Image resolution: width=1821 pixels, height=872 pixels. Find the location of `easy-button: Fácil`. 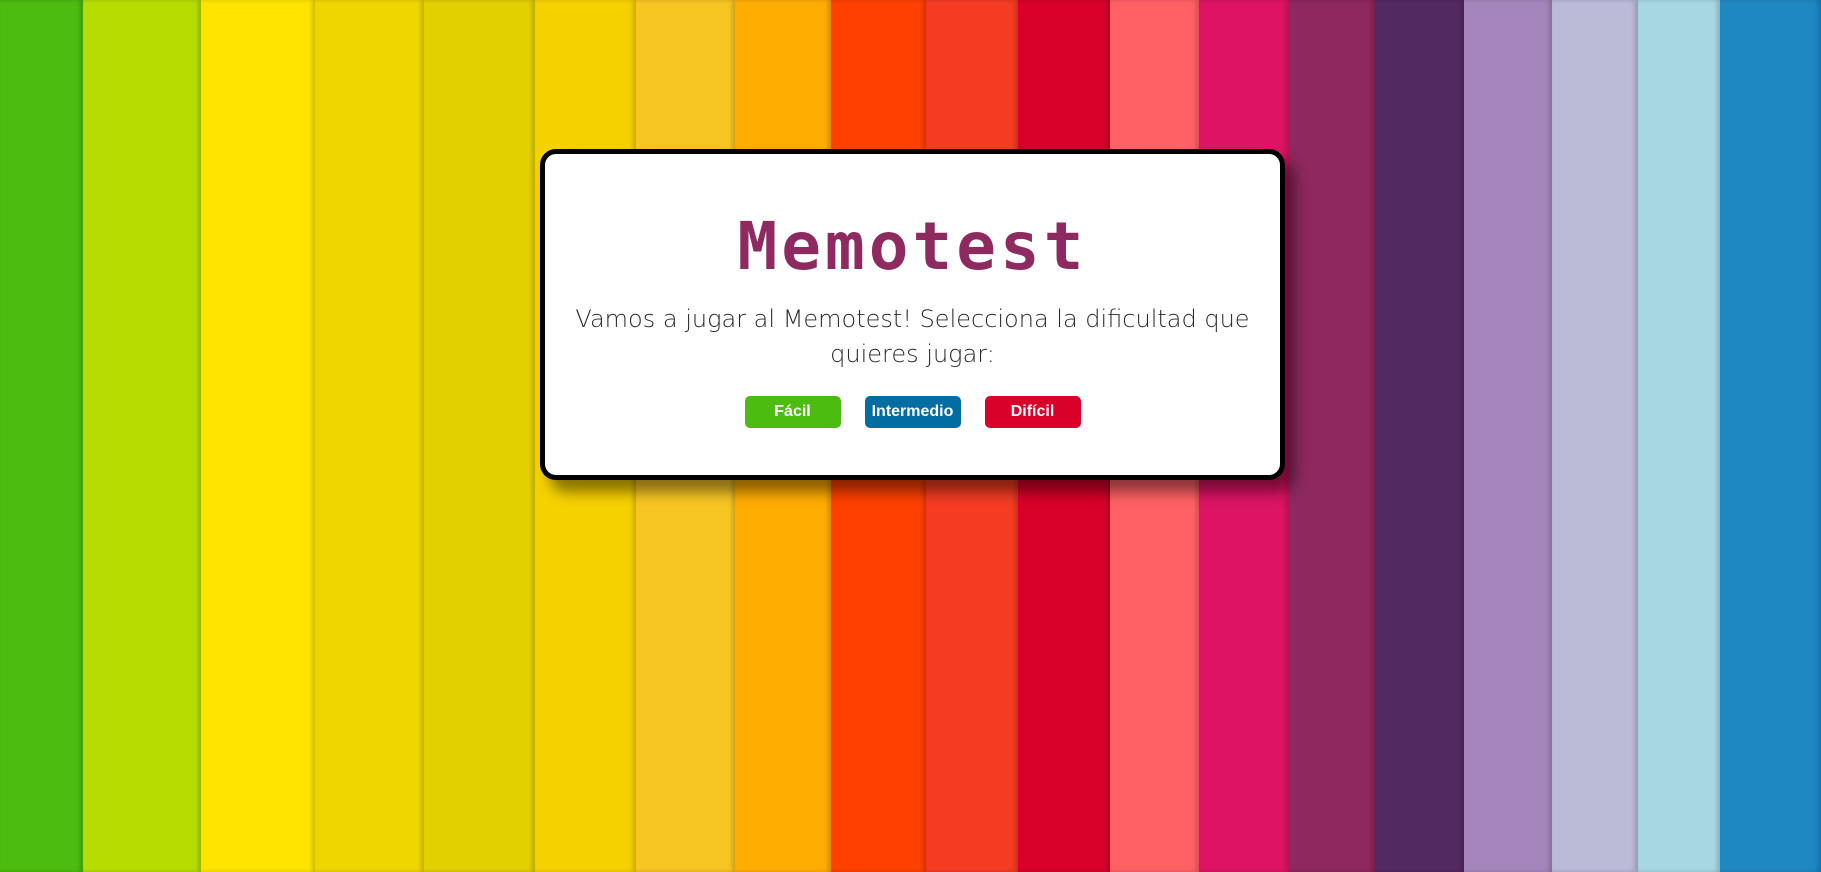

easy-button: Fácil is located at coordinates (792, 412).